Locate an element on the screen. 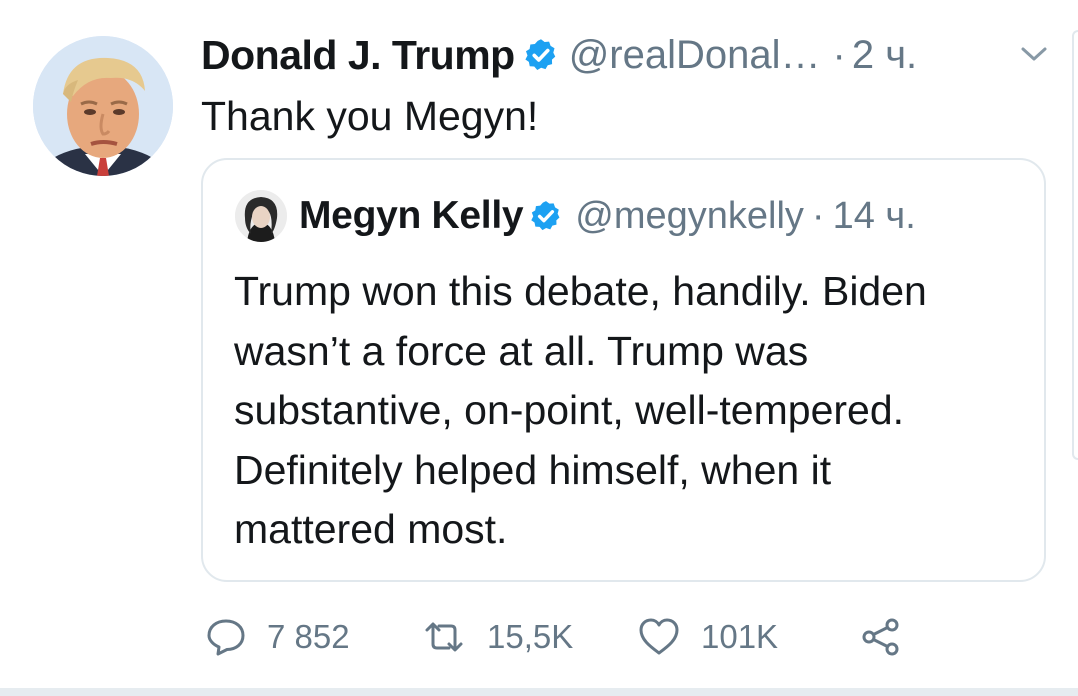 This screenshot has height=696, width=1078. tweet-timestamp: 2 ч. is located at coordinates (884, 55).